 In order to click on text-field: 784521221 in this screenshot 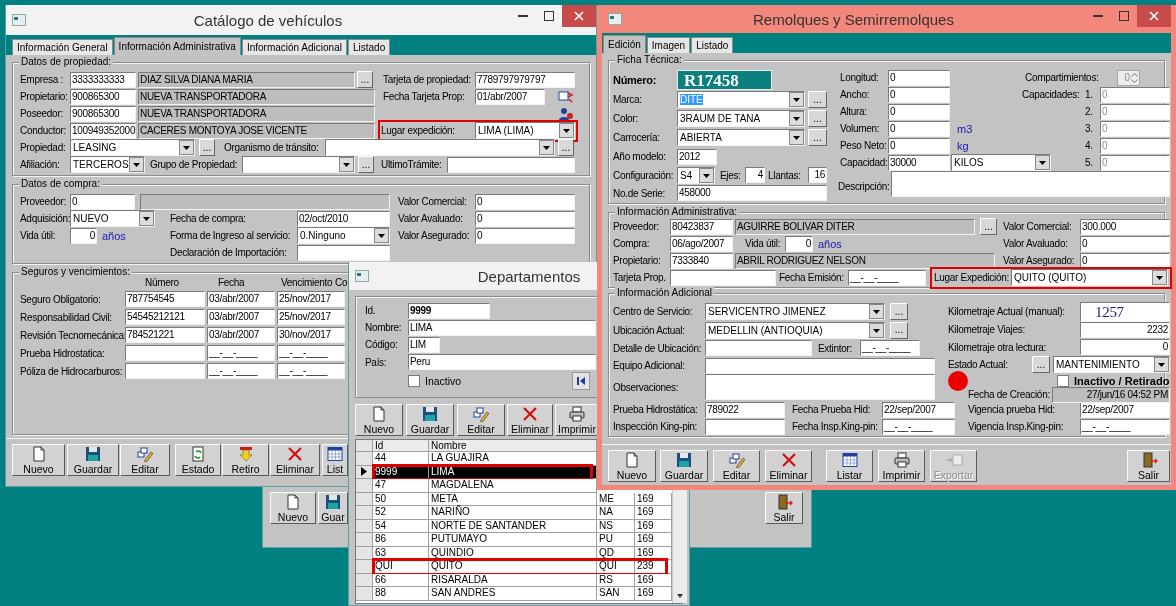, I will do `click(165, 335)`.